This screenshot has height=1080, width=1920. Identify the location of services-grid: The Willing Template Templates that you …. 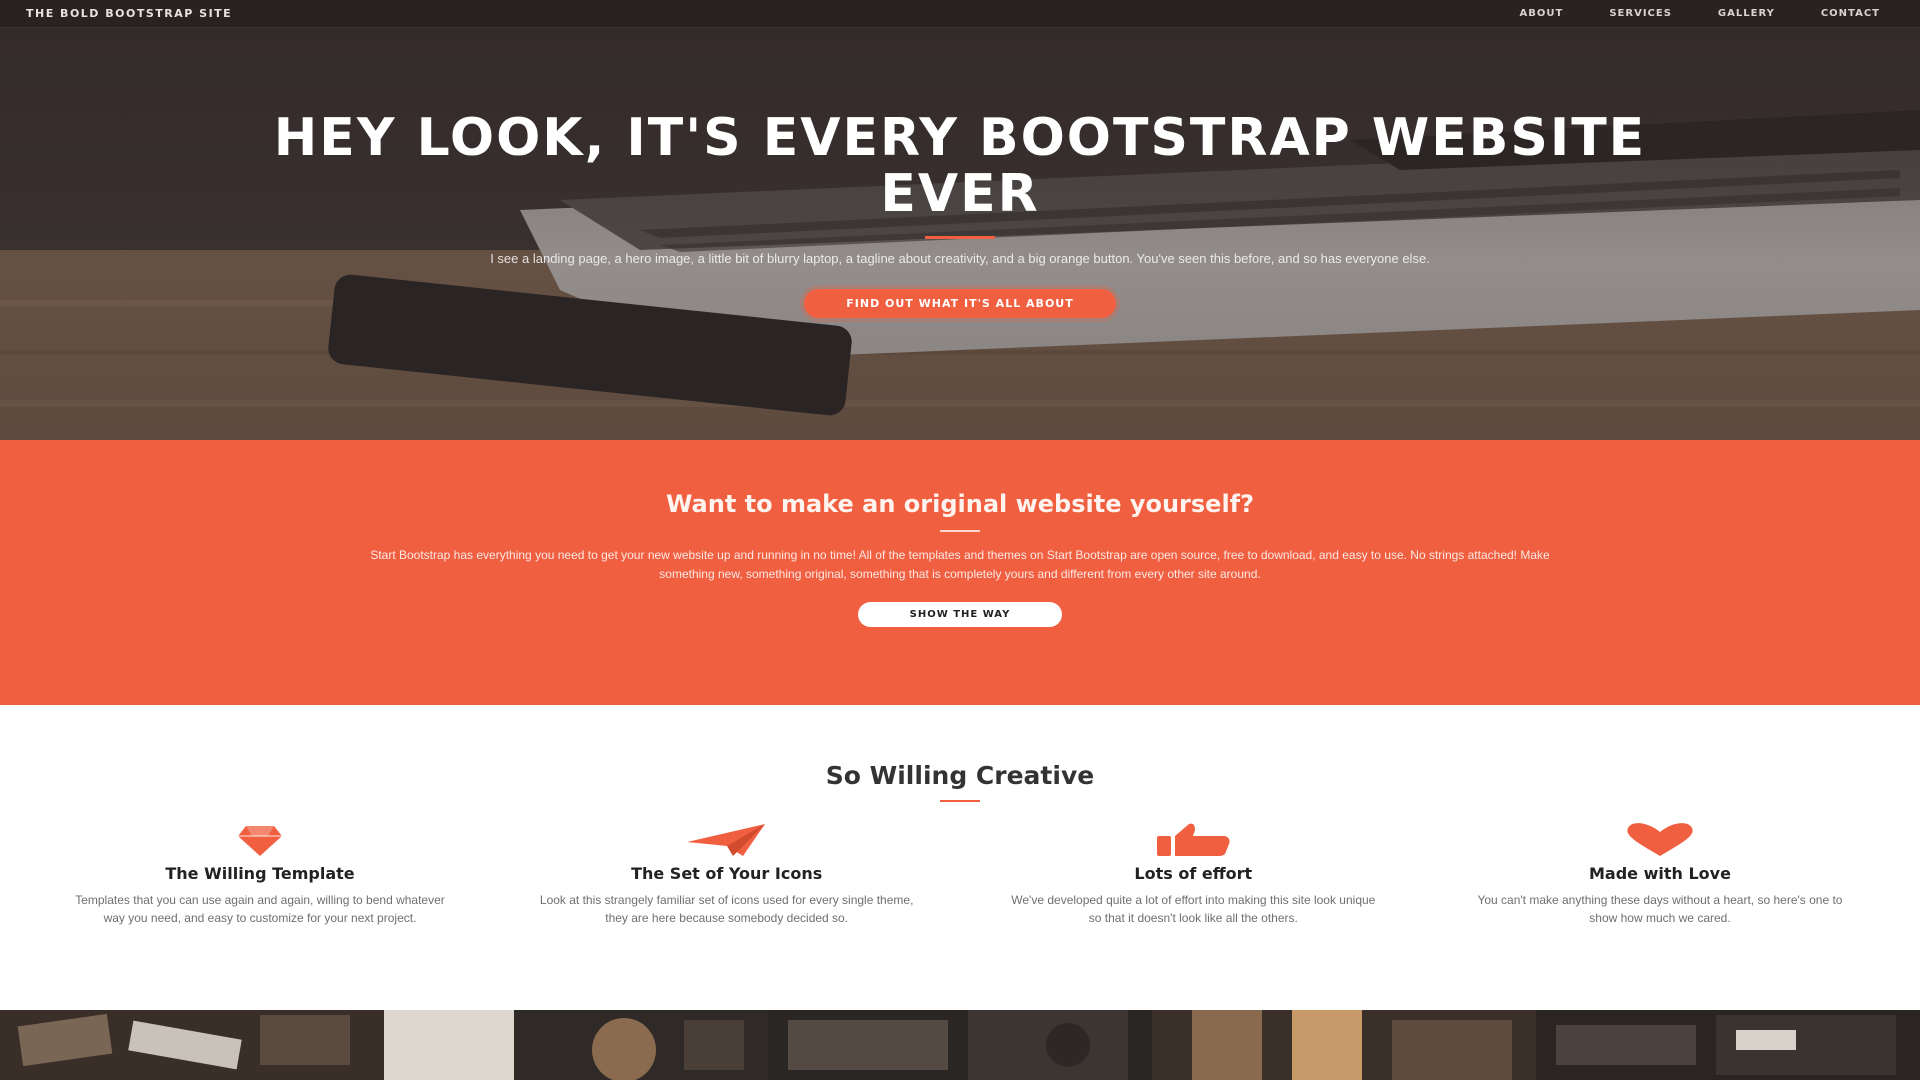
(960, 873).